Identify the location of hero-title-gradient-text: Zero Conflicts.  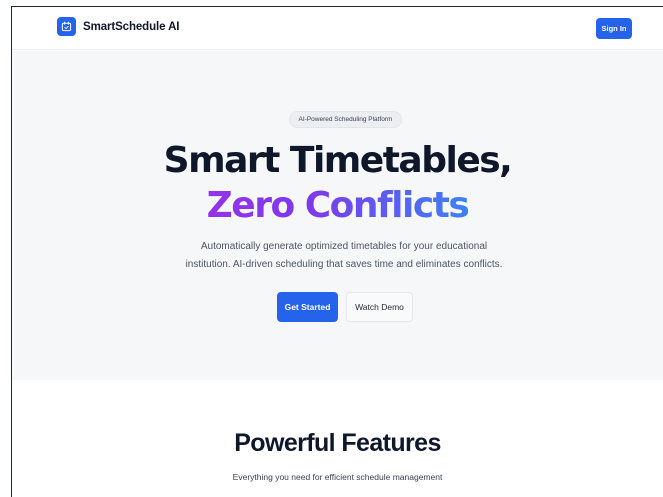
(338, 205).